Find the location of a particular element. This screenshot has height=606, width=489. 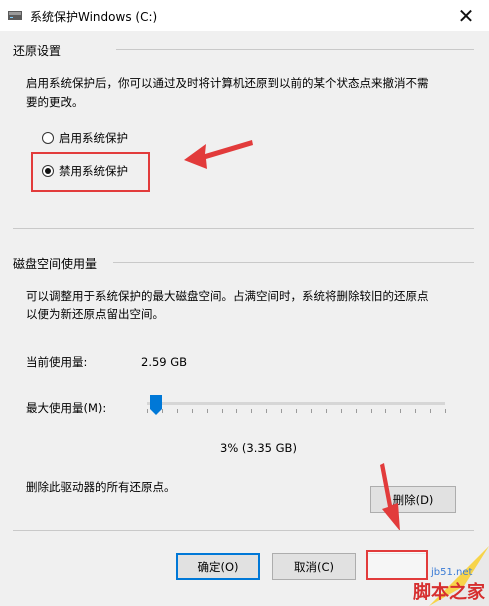

cancel-button-label: 取消(C) is located at coordinates (313, 566).